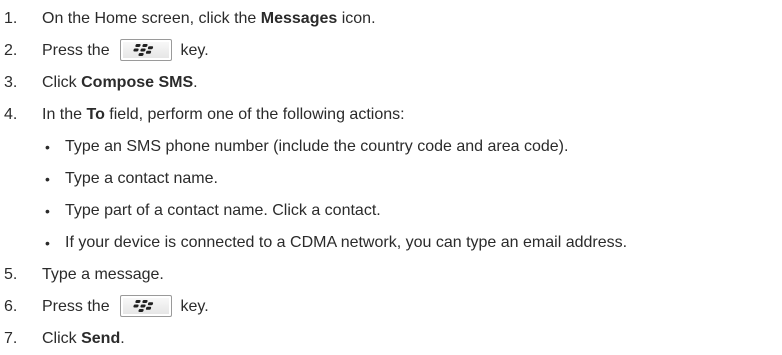 This screenshot has width=782, height=355. Describe the element at coordinates (64, 114) in the screenshot. I see `step-text-pre: In the` at that location.